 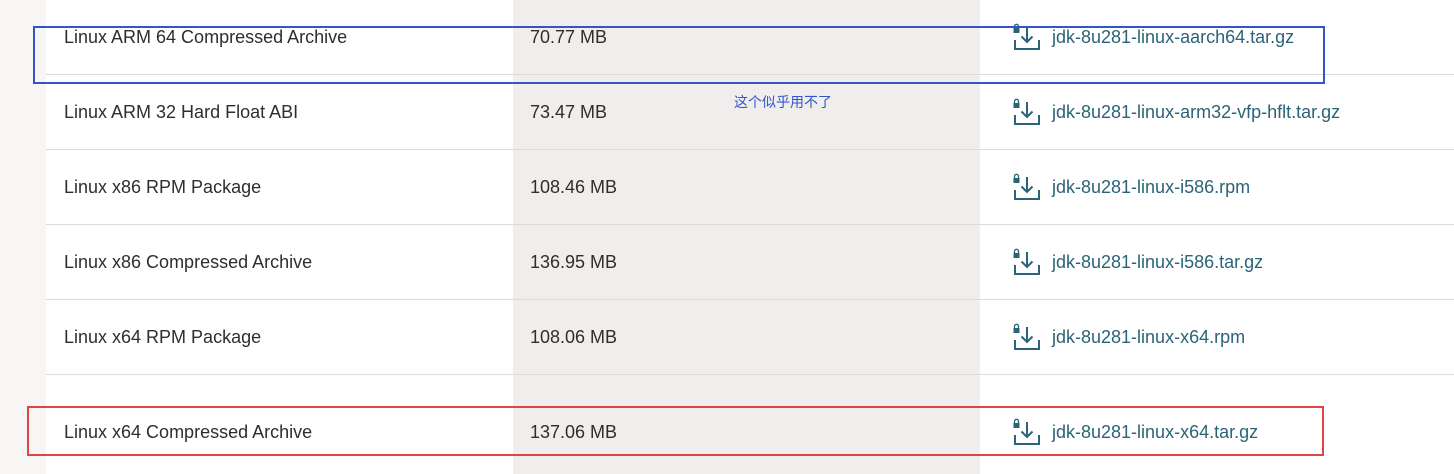 What do you see at coordinates (188, 262) in the screenshot?
I see `product-name: Linux x86 Compressed Archive` at bounding box center [188, 262].